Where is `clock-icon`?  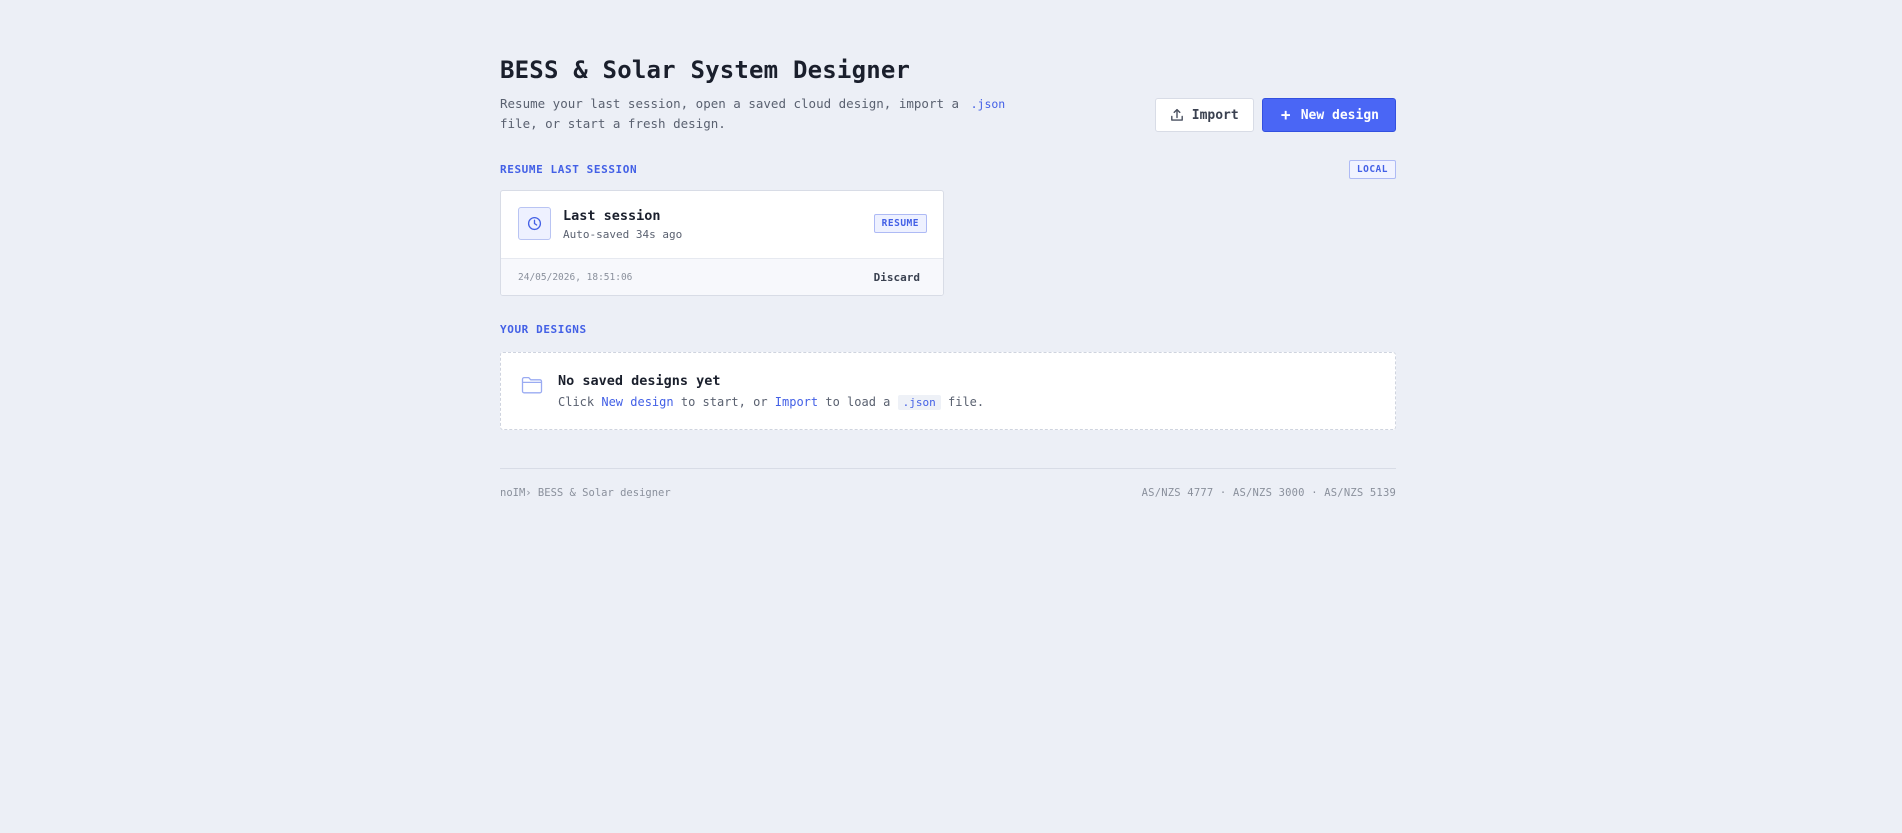
clock-icon is located at coordinates (534, 223).